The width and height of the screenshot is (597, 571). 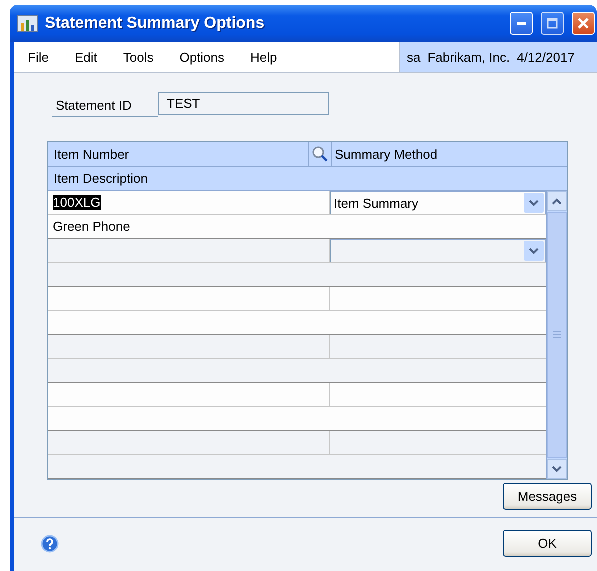 I want to click on chevron-up-icon, so click(x=557, y=201).